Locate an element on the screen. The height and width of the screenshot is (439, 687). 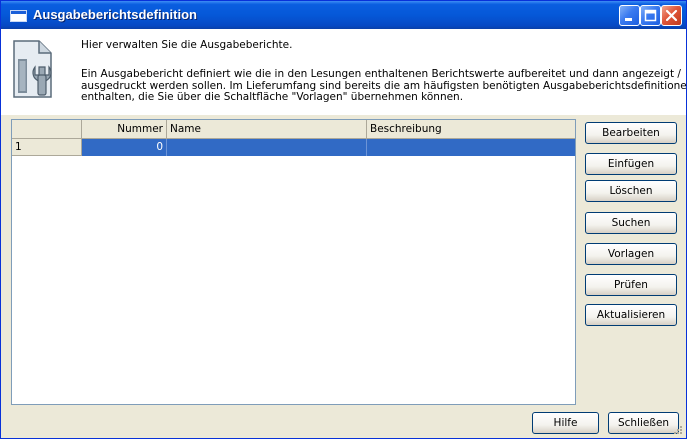
aktualisieren-button: Aktualisieren is located at coordinates (631, 315).